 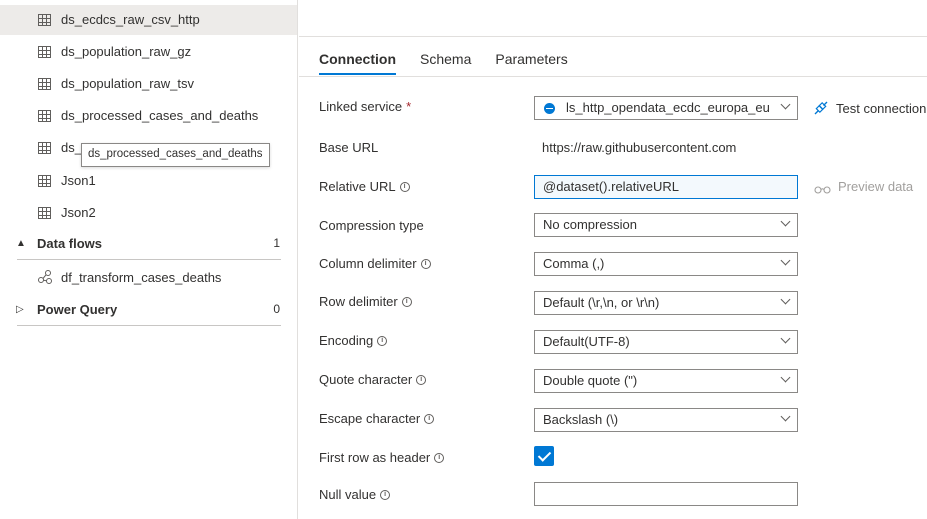 I want to click on base-url-value: https://raw.githubusercontent.com, so click(x=639, y=147).